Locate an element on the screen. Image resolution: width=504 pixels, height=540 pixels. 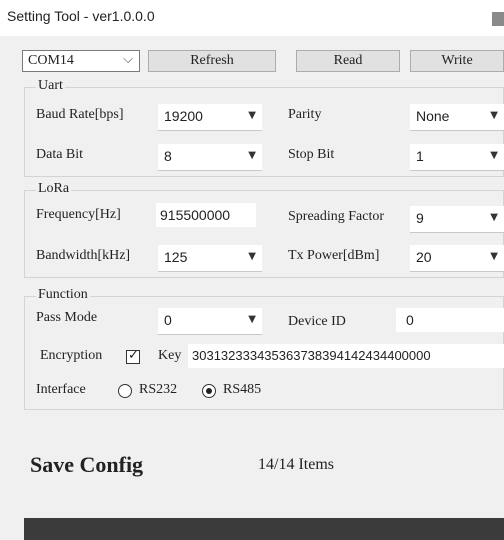
rs232-radio is located at coordinates (125, 391).